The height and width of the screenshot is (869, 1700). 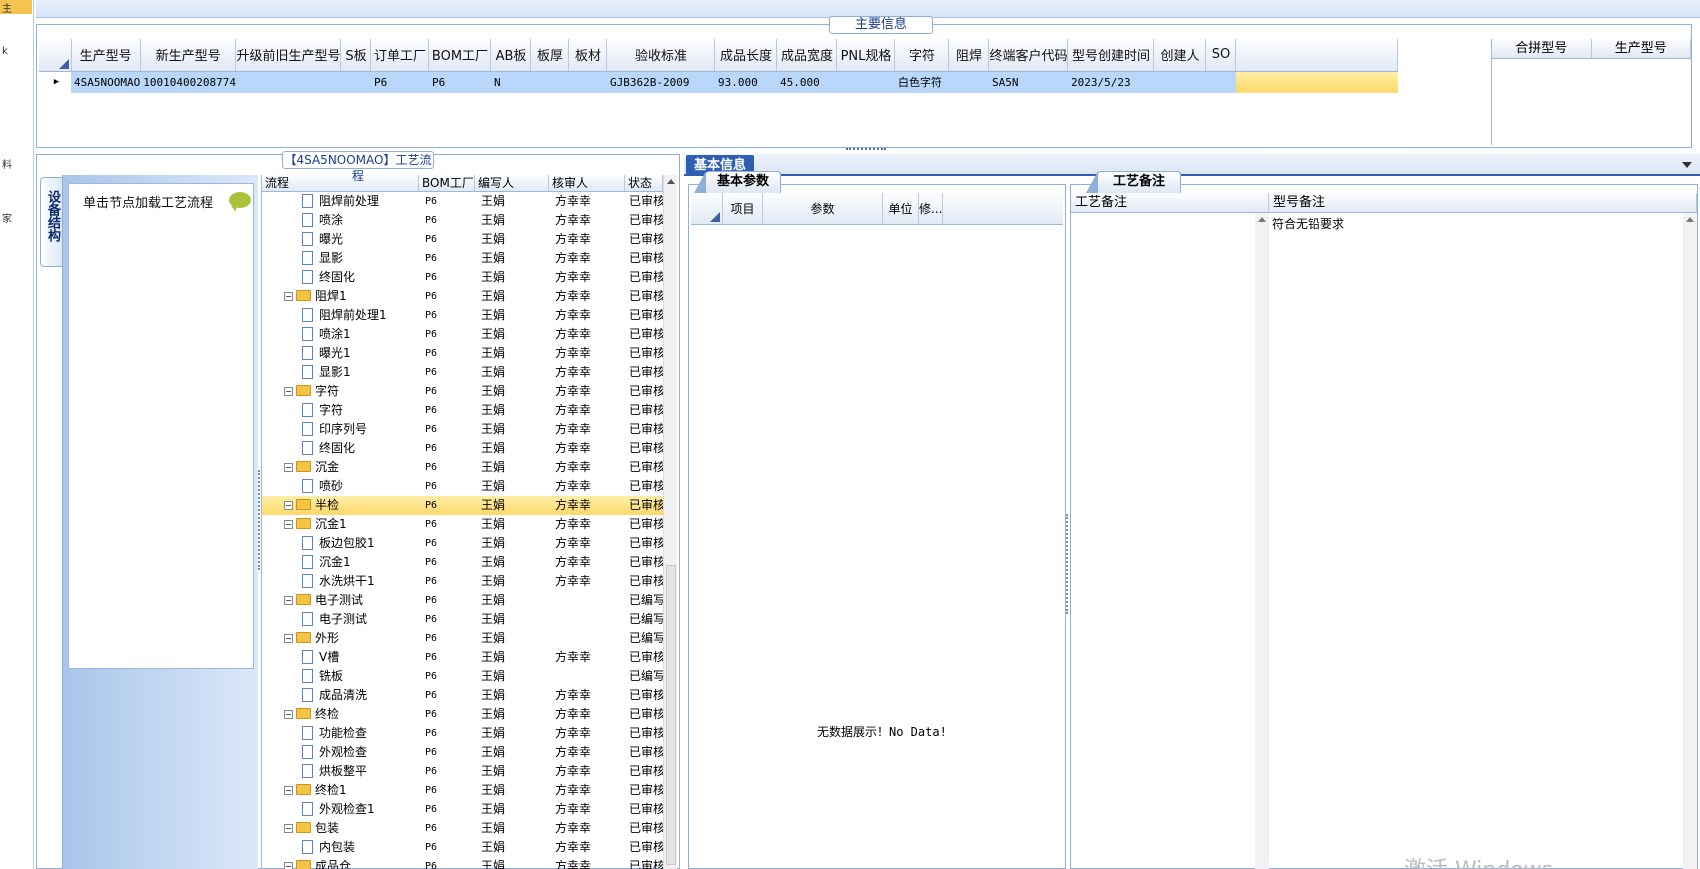 I want to click on table-row: − 沉金 P6 王娟 方幸幸 已审核, so click(x=469, y=467).